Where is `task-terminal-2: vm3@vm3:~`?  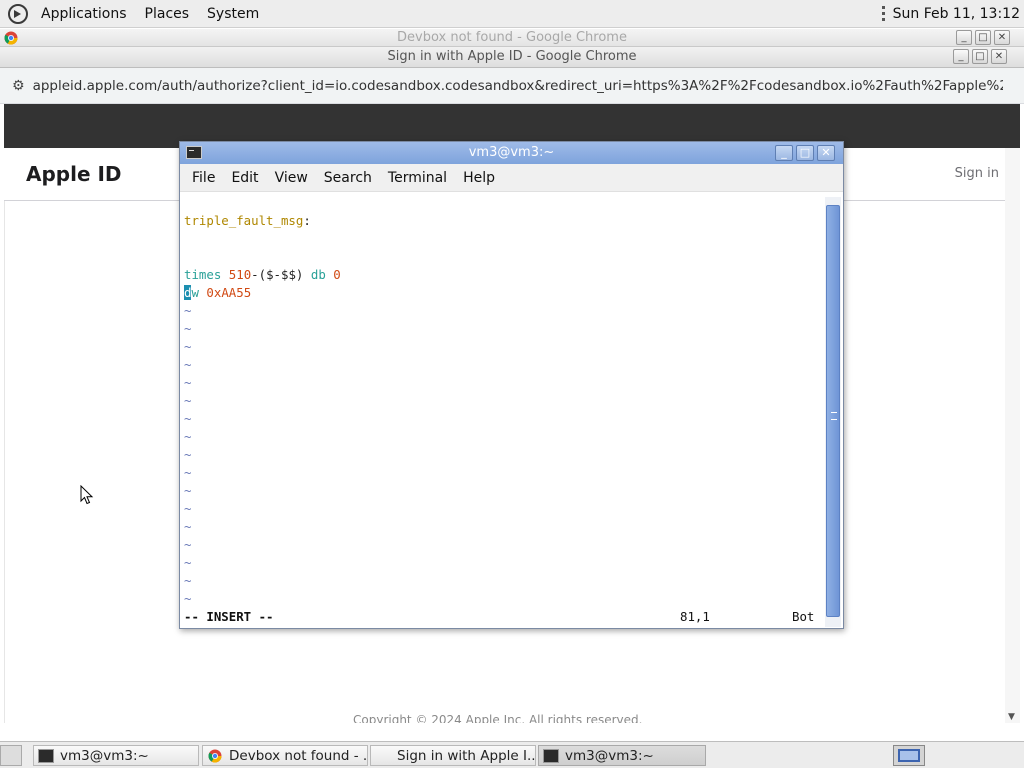
task-terminal-2: vm3@vm3:~ is located at coordinates (622, 755).